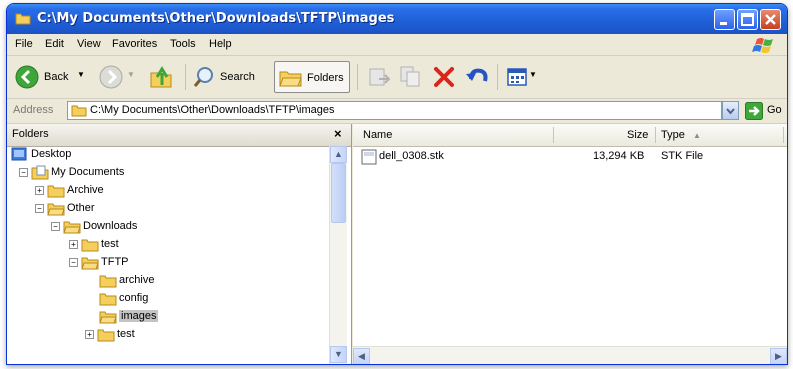 This screenshot has height=369, width=793. I want to click on file-list-horizontal-scrollbar: ◀ ▶, so click(570, 355).